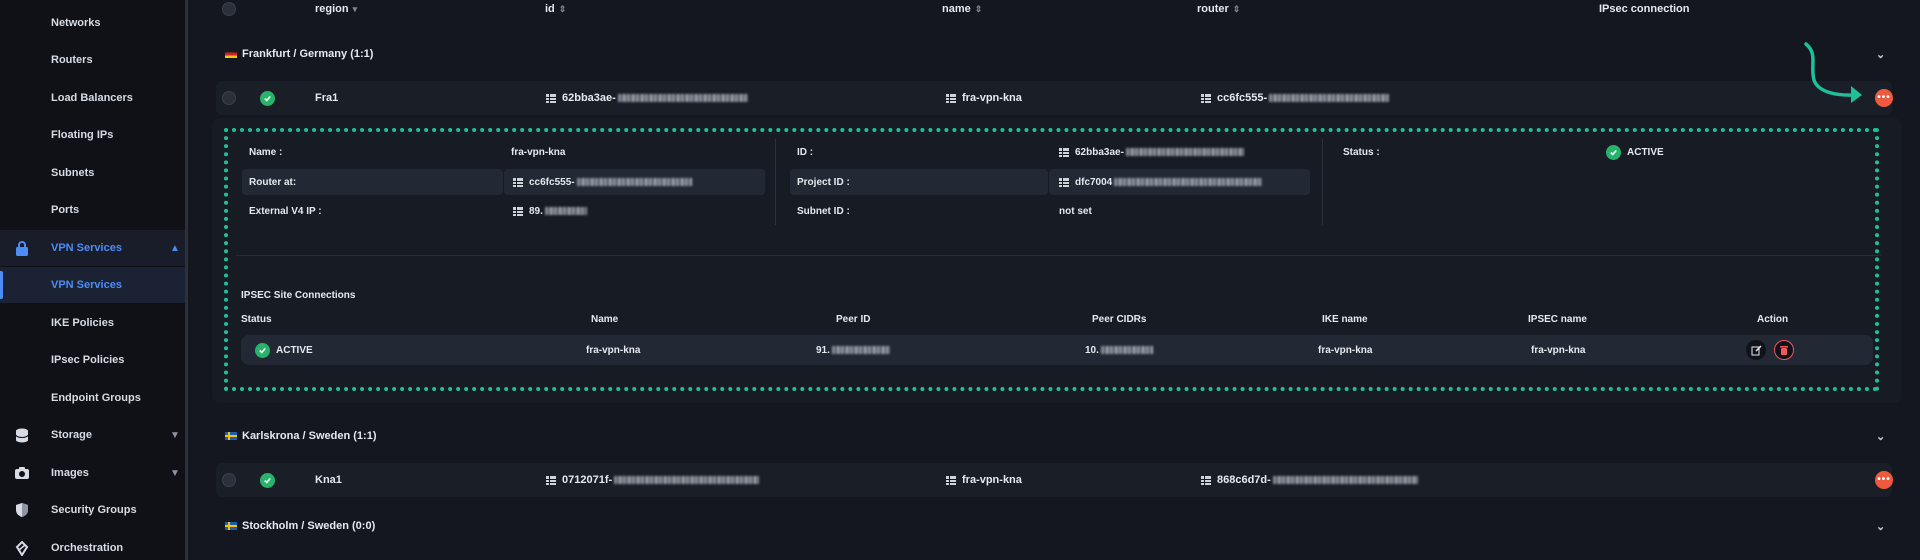 The image size is (1920, 560). Describe the element at coordinates (94, 398) in the screenshot. I see `sidebar-item-endpoint-groups: Endpoint Groups` at that location.